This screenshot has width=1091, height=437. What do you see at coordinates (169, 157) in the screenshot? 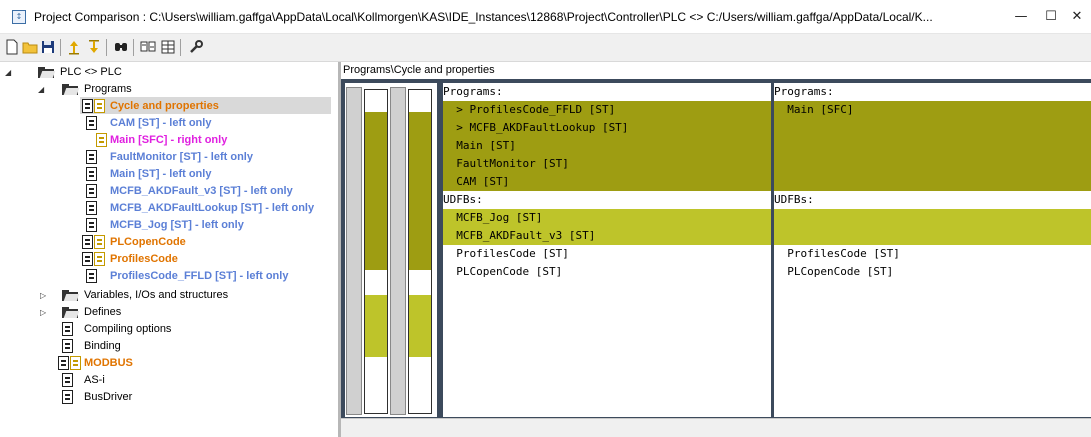
I see `tree-item-faultmonitor-st: FaultMonitor [ST] - left only` at bounding box center [169, 157].